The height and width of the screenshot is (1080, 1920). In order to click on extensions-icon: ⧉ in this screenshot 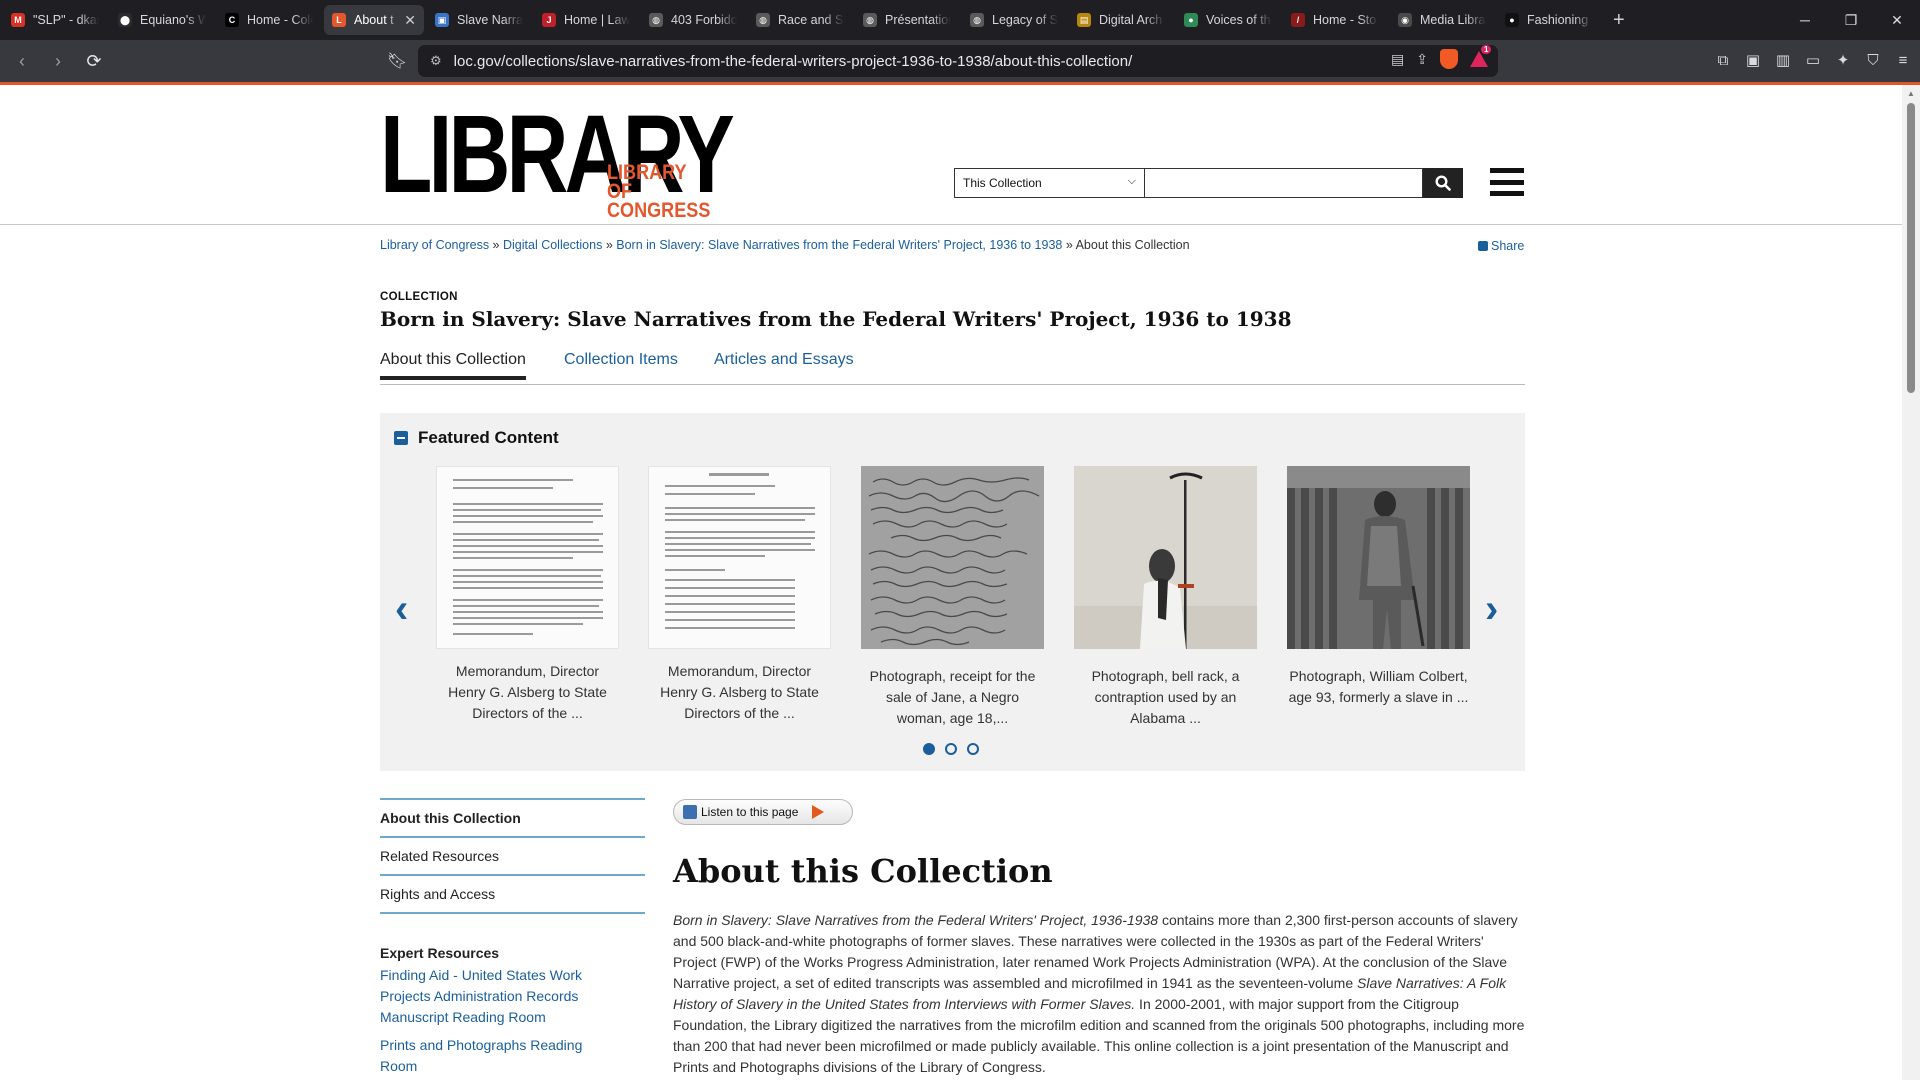, I will do `click(1723, 60)`.